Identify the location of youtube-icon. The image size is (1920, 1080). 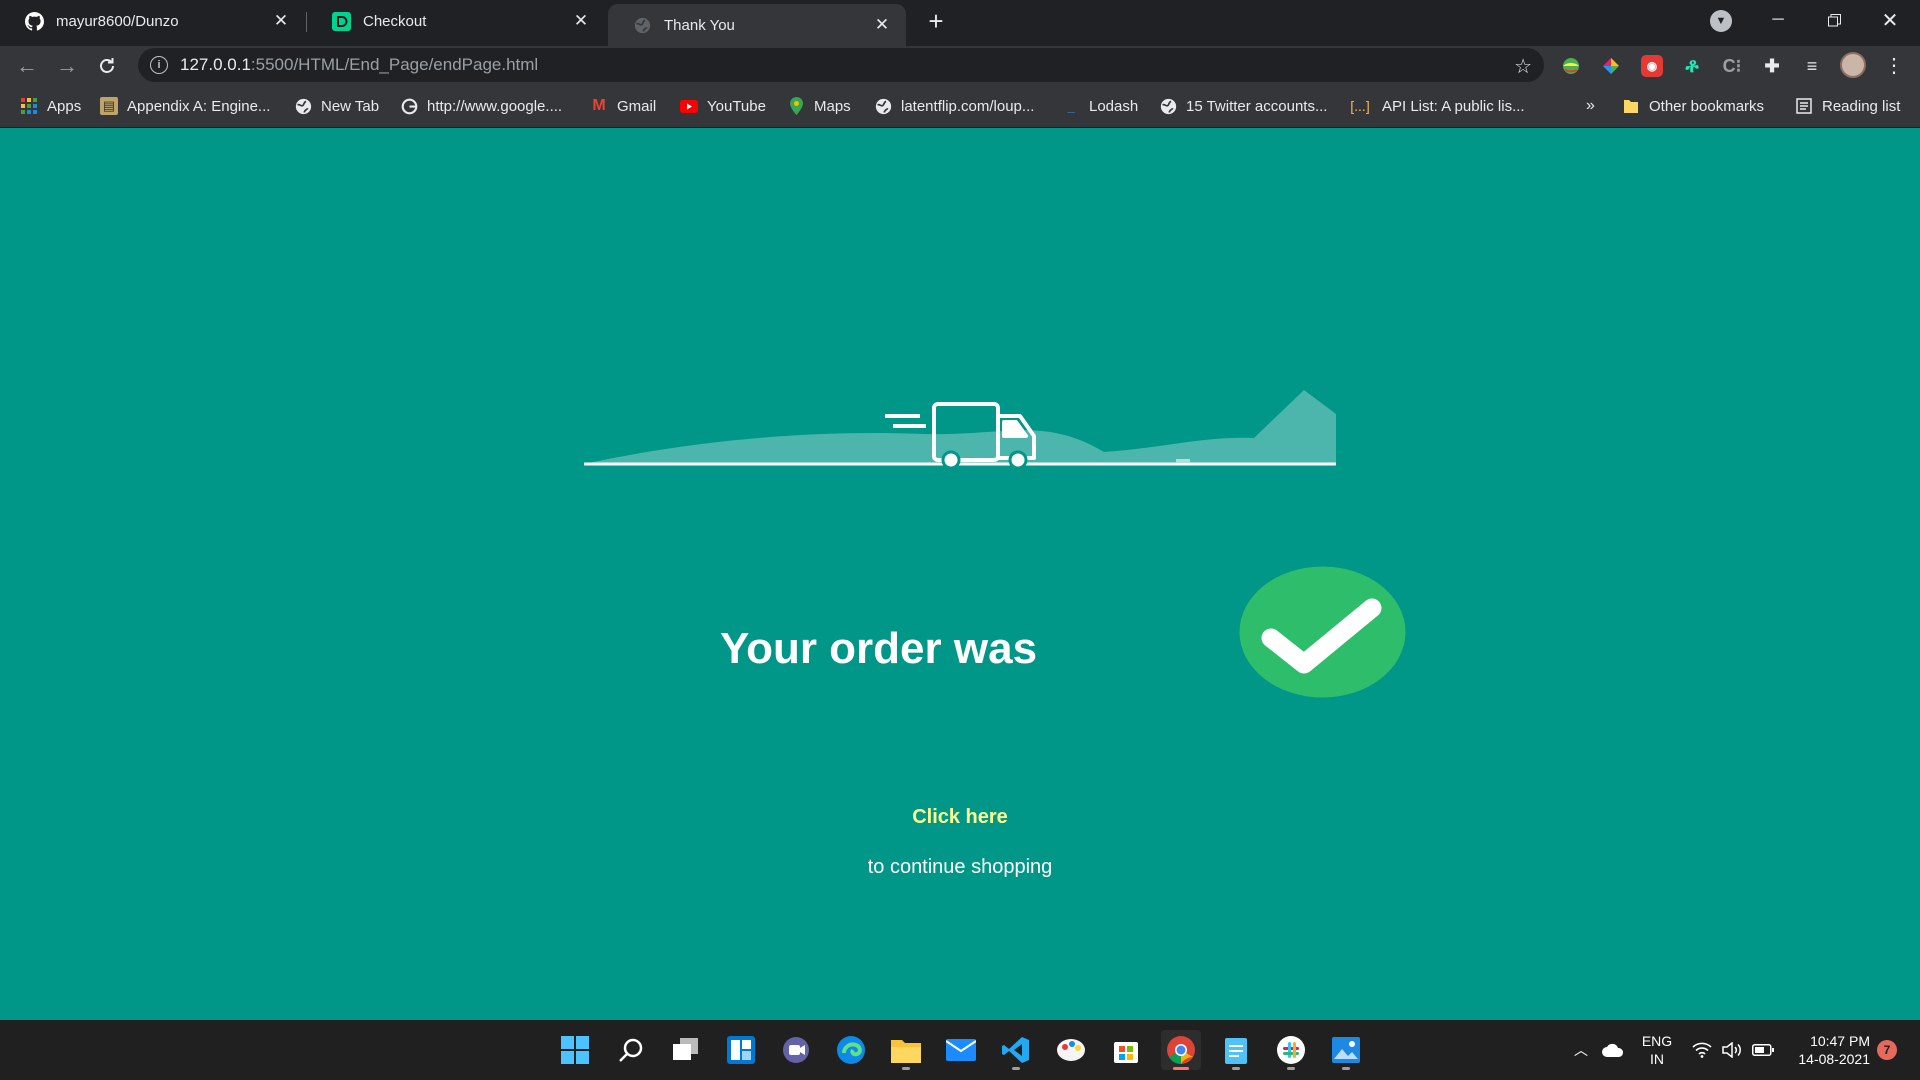
(689, 106).